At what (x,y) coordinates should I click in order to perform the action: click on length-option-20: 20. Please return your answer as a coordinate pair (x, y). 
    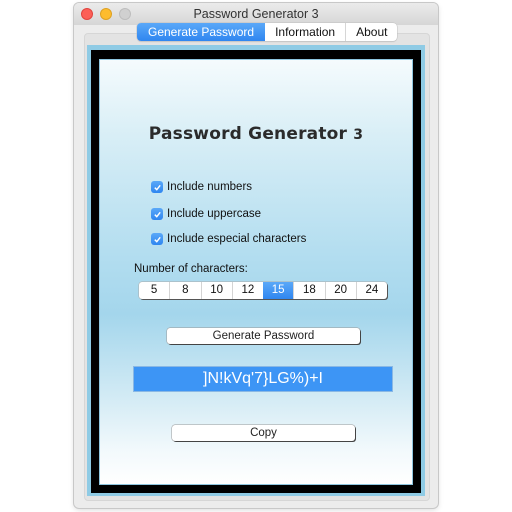
    Looking at the image, I should click on (340, 290).